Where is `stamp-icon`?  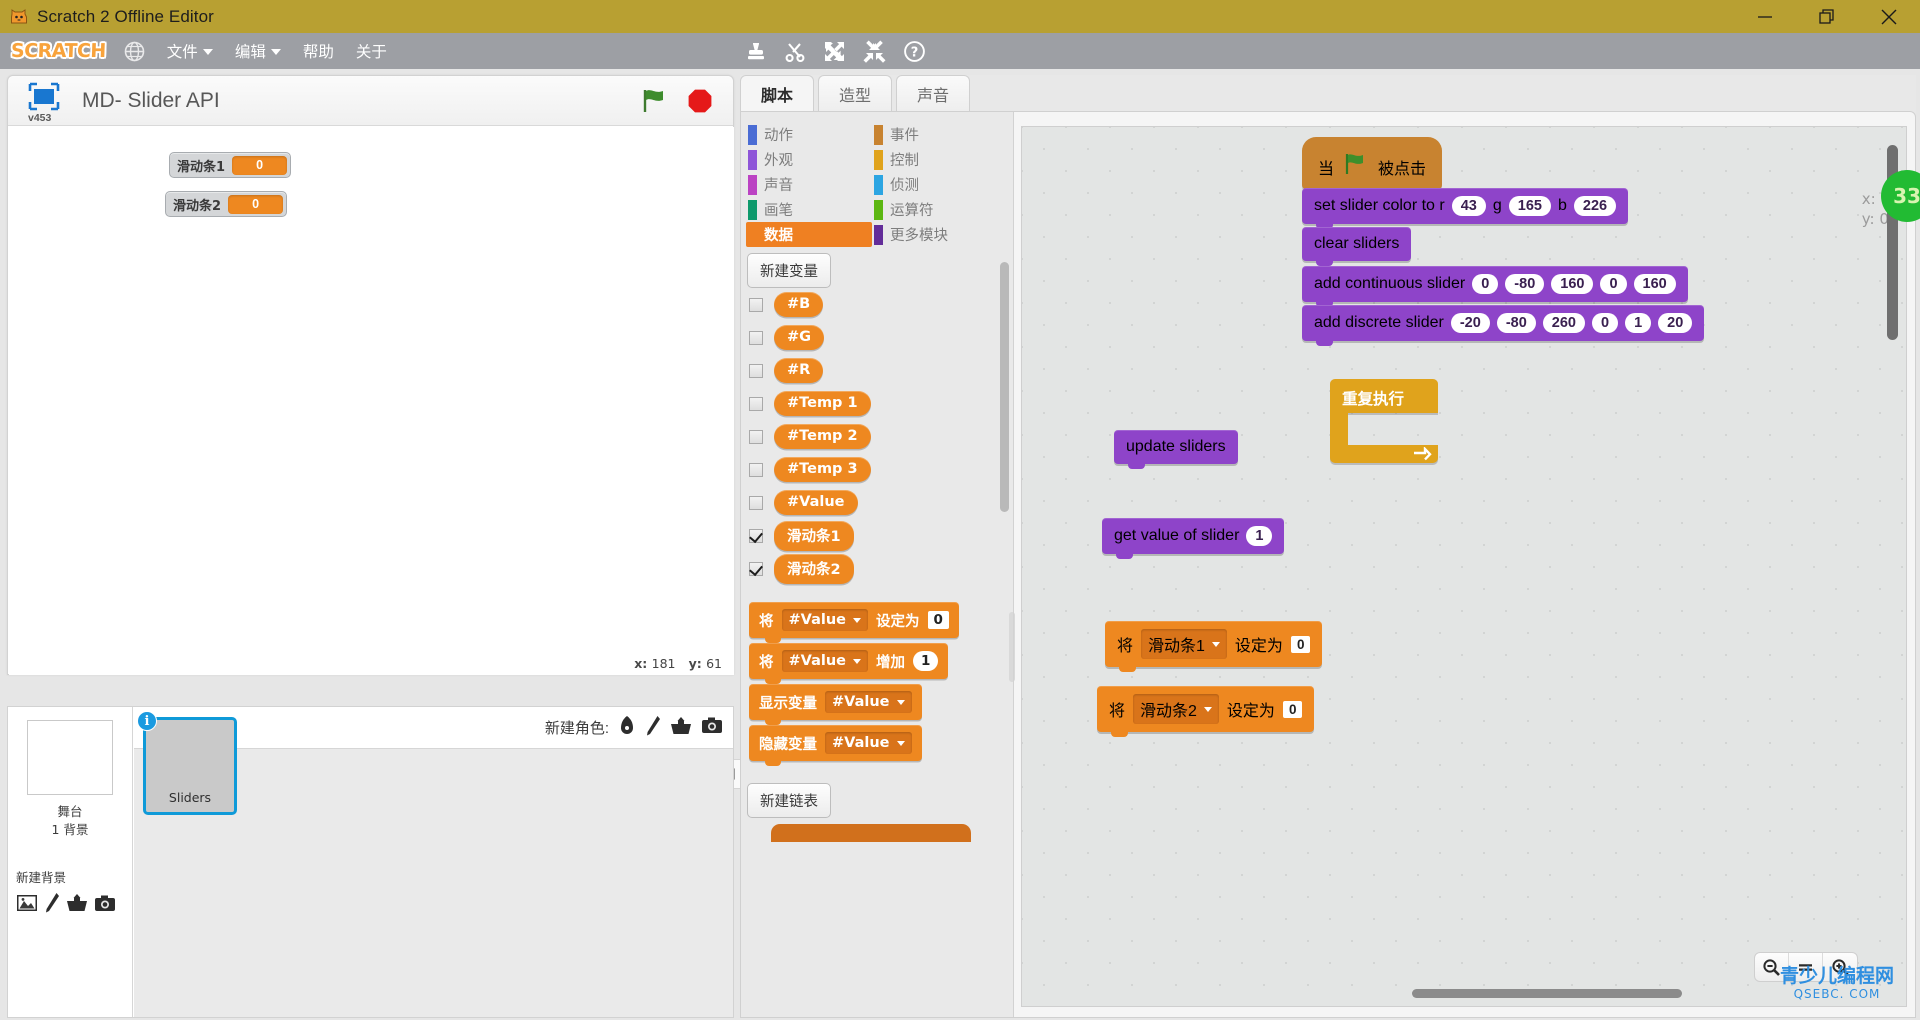
stamp-icon is located at coordinates (756, 51).